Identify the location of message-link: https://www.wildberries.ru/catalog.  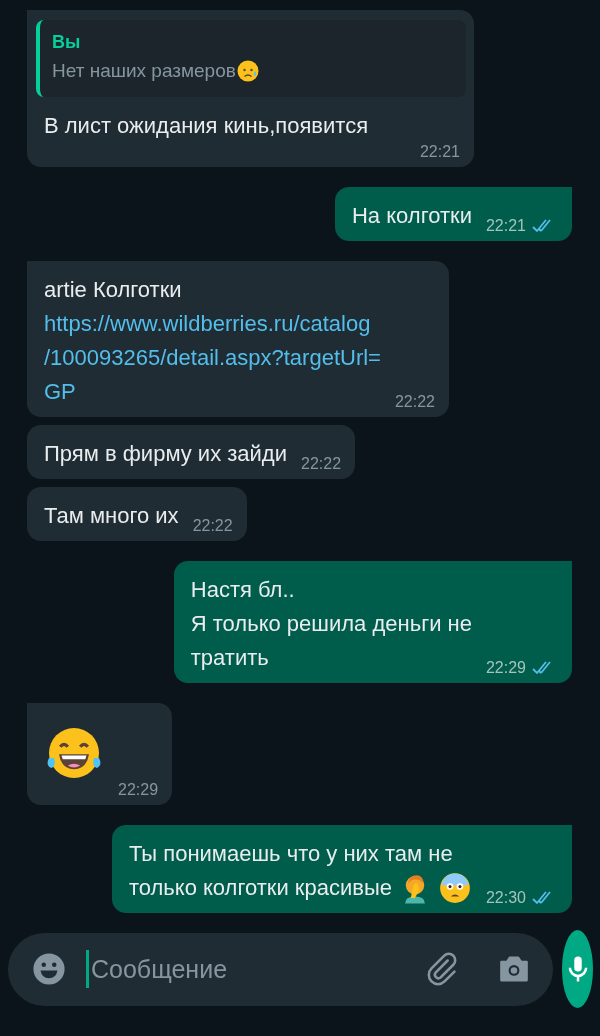
(212, 324).